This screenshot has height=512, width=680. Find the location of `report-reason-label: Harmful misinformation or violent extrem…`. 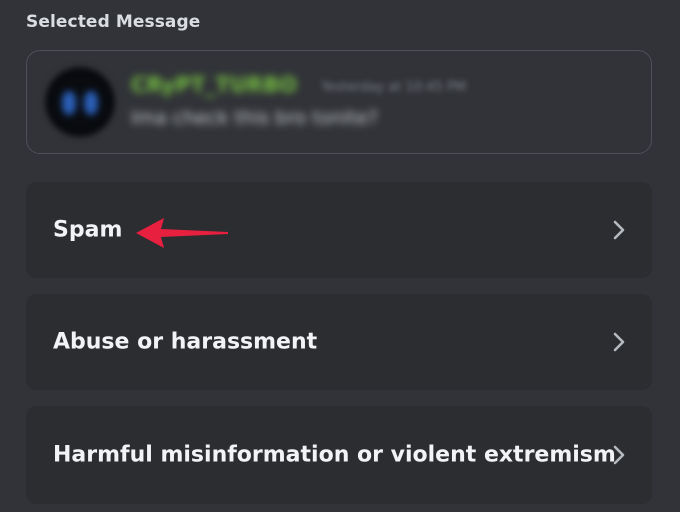

report-reason-label: Harmful misinformation or violent extrem… is located at coordinates (334, 455).